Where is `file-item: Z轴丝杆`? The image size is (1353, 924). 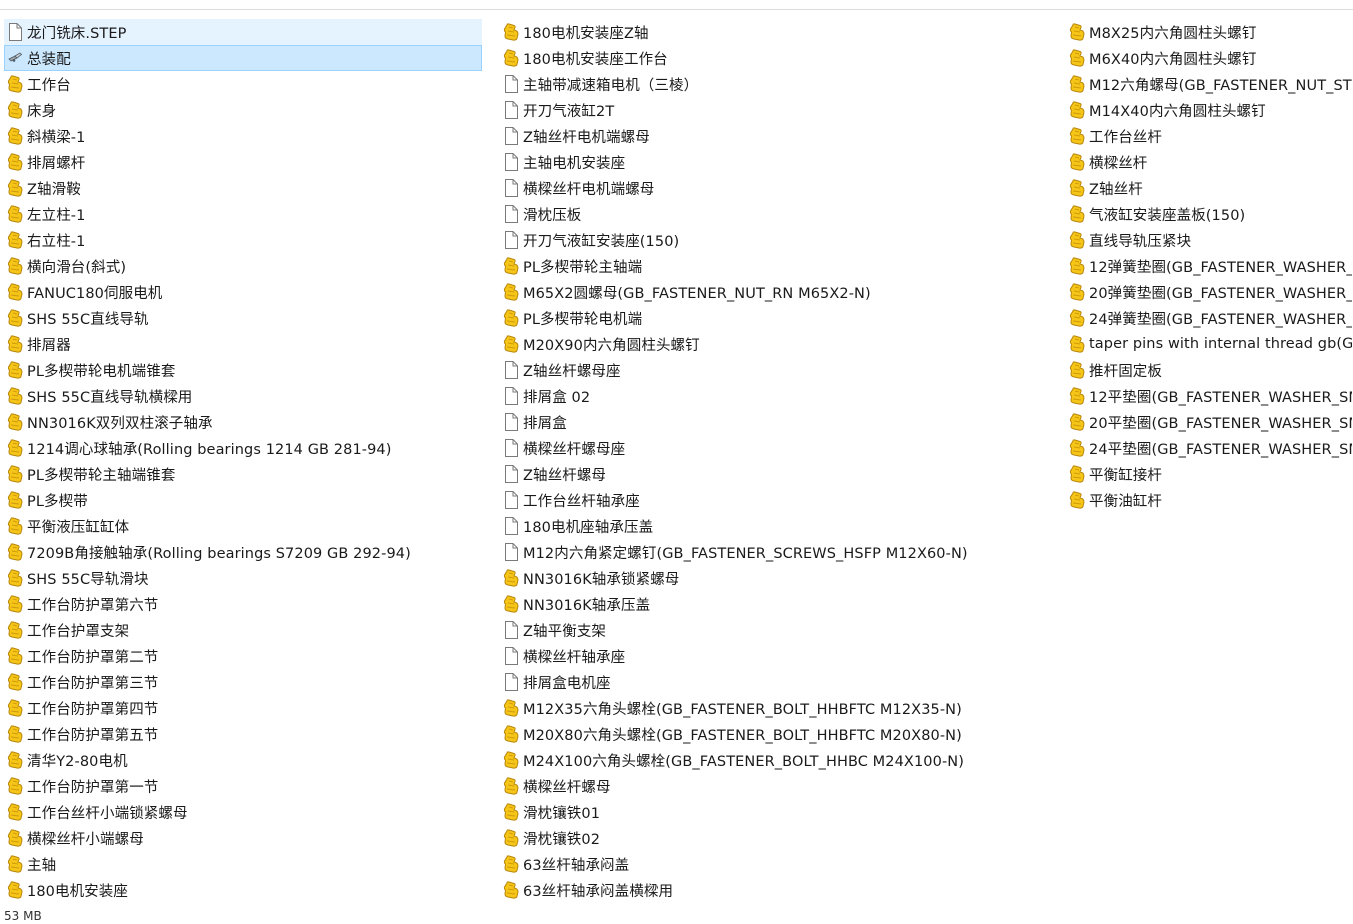
file-item: Z轴丝杆 is located at coordinates (1209, 188).